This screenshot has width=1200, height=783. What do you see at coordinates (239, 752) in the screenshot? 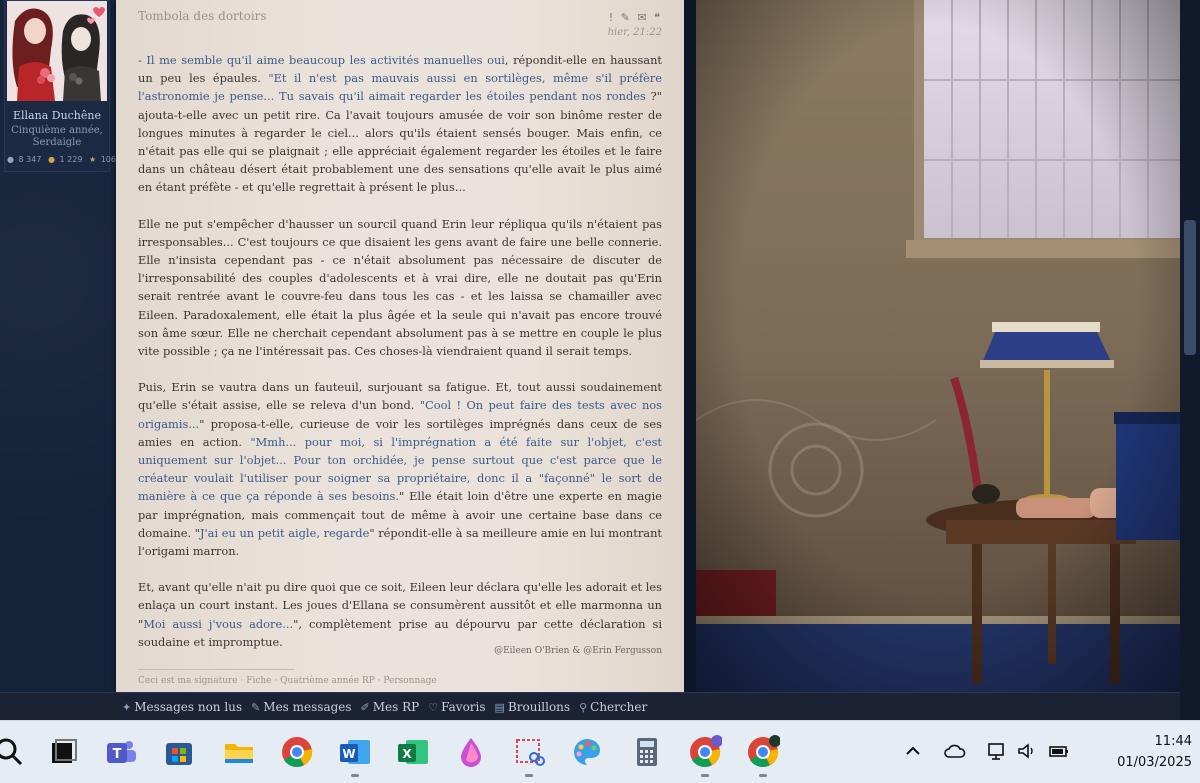
I see `file-explorer-icon` at bounding box center [239, 752].